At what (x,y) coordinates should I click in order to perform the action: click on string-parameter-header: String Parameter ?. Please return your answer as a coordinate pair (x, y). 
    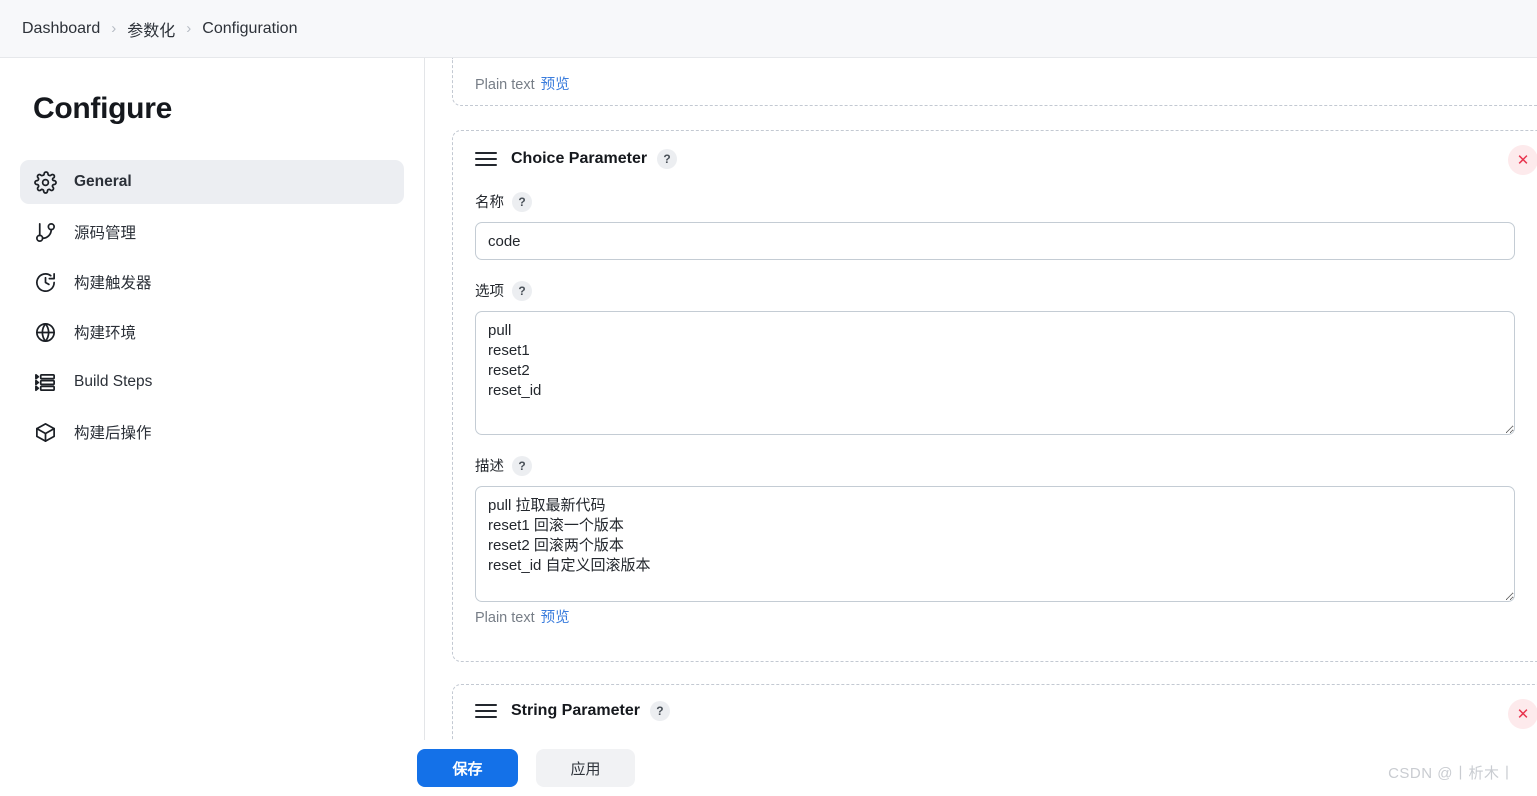
    Looking at the image, I should click on (1004, 711).